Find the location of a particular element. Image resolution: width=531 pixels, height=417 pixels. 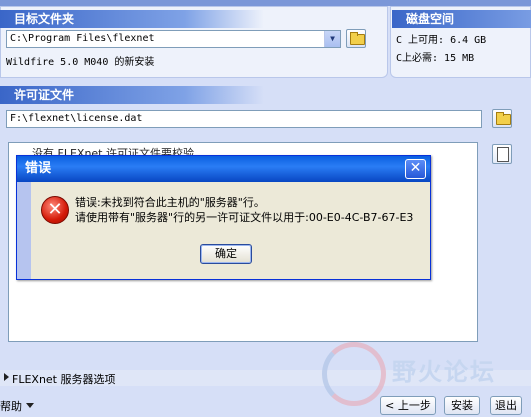

chevron-right-icon is located at coordinates (6, 377).